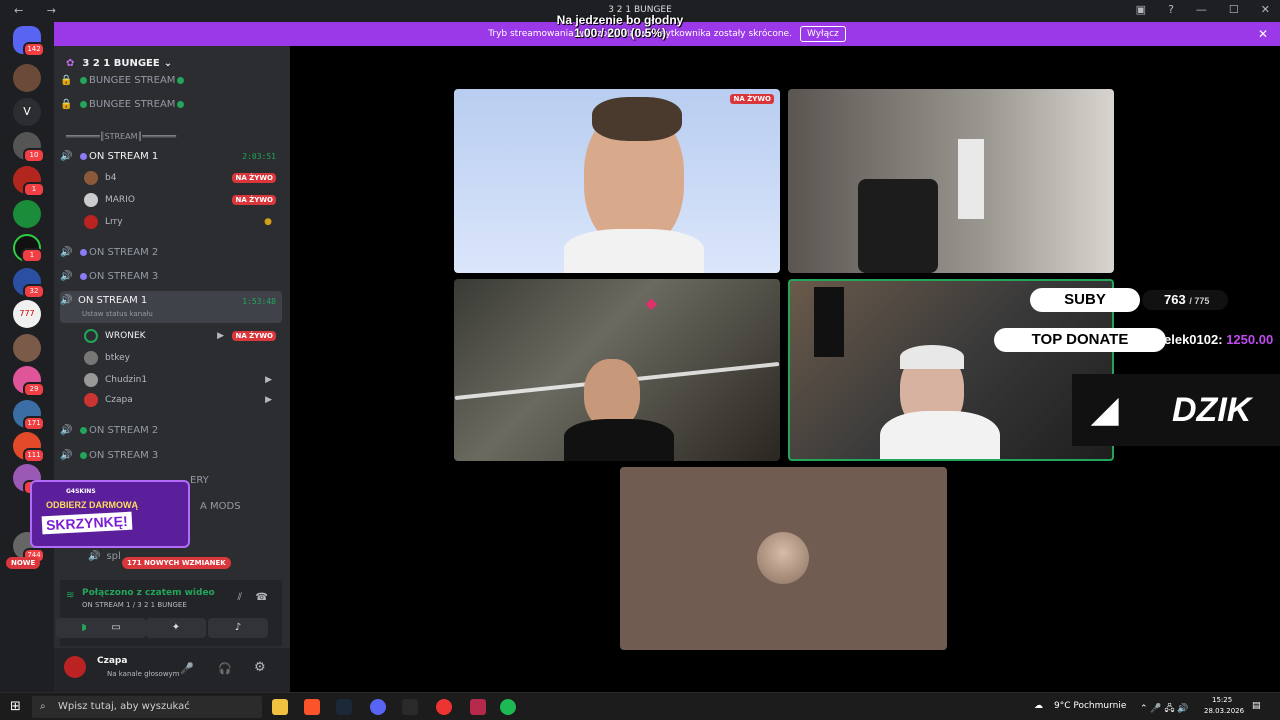 This screenshot has width=1280, height=720. Describe the element at coordinates (444, 707) in the screenshot. I see `obs-icon` at that location.